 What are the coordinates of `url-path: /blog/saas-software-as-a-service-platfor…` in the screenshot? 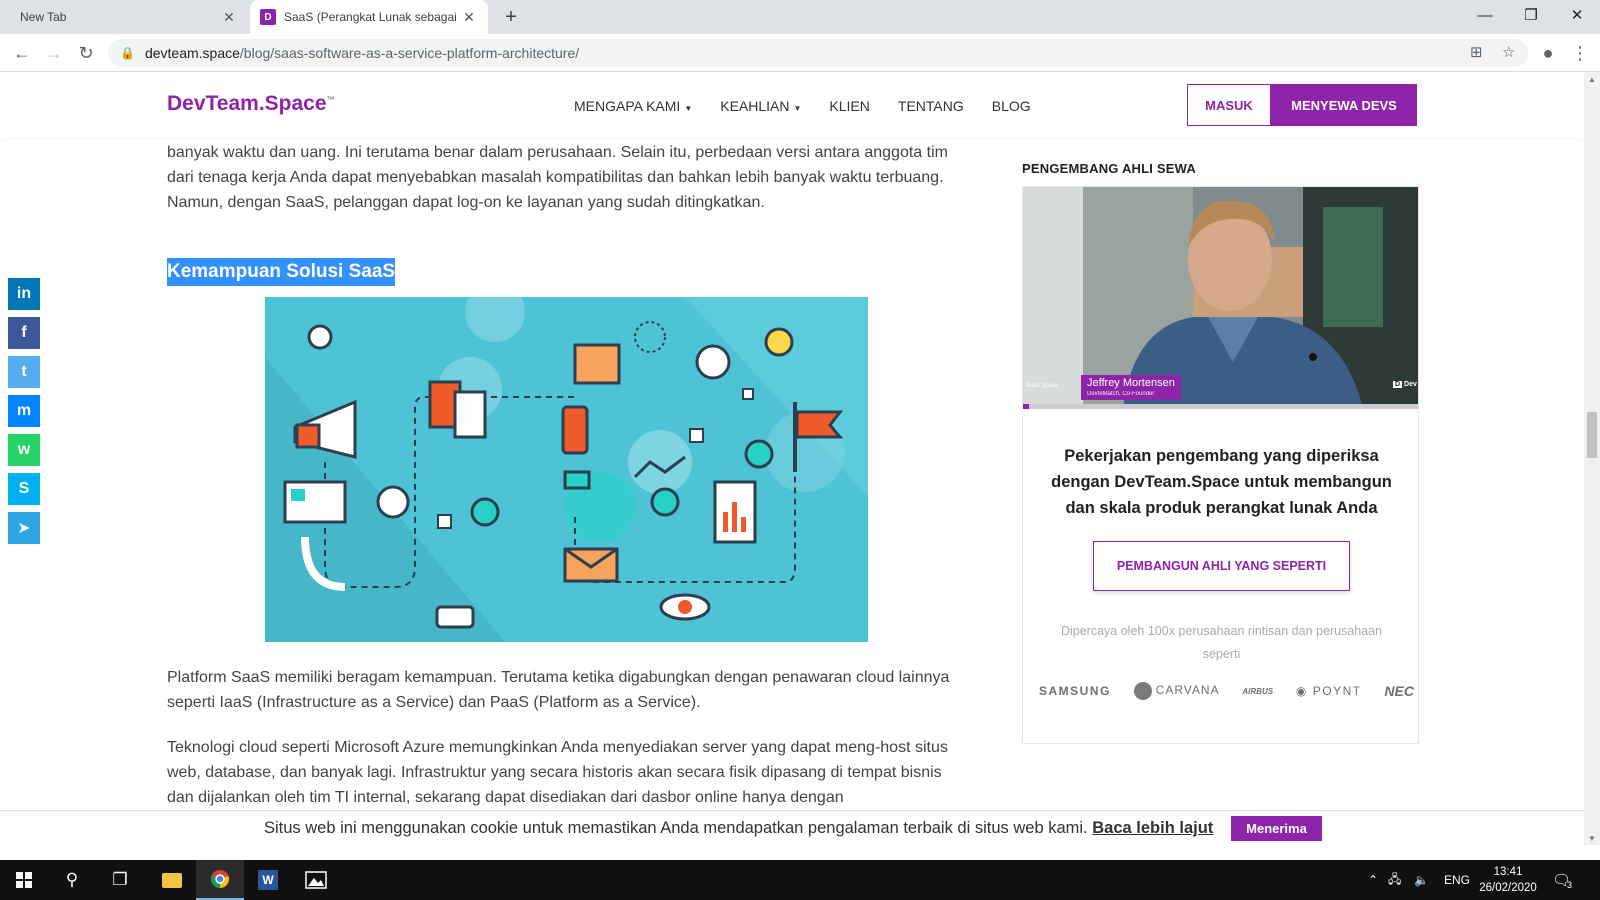 It's located at (409, 53).